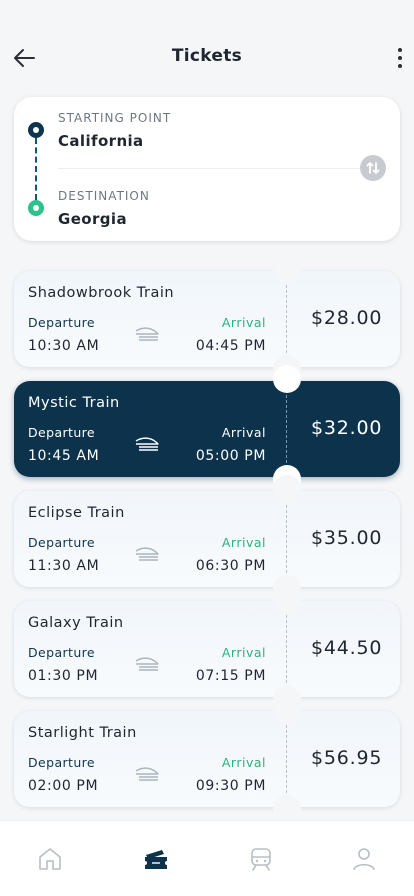 This screenshot has height=896, width=414. I want to click on ticket-price: $56.95, so click(347, 758).